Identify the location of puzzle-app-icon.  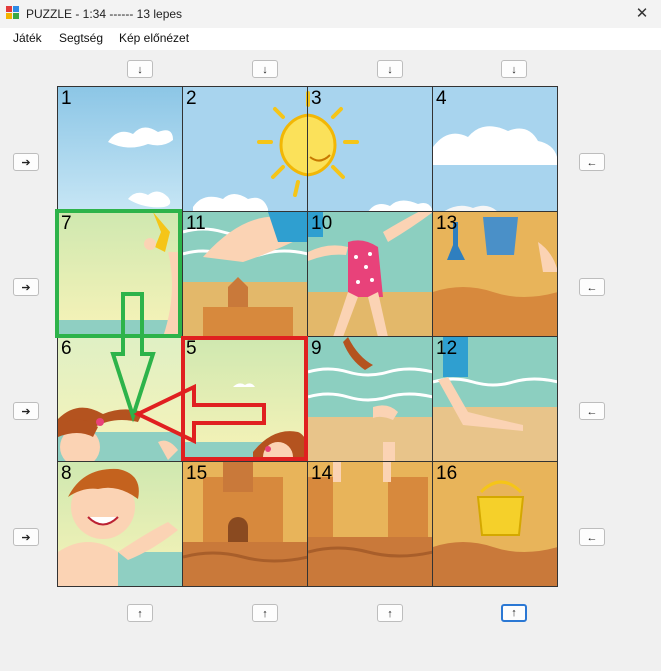
(12, 12).